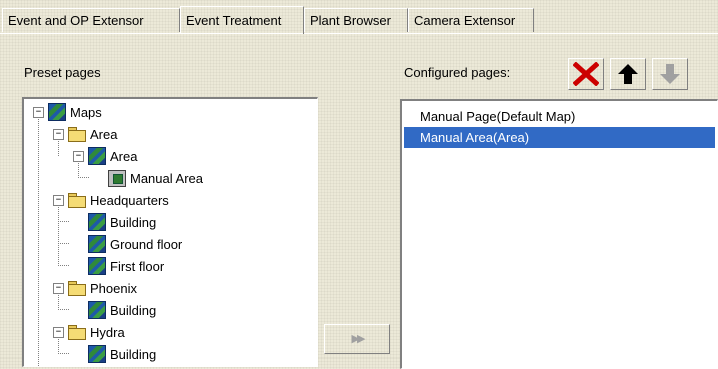  Describe the element at coordinates (169, 112) in the screenshot. I see `tree-item-maps: − Maps` at that location.